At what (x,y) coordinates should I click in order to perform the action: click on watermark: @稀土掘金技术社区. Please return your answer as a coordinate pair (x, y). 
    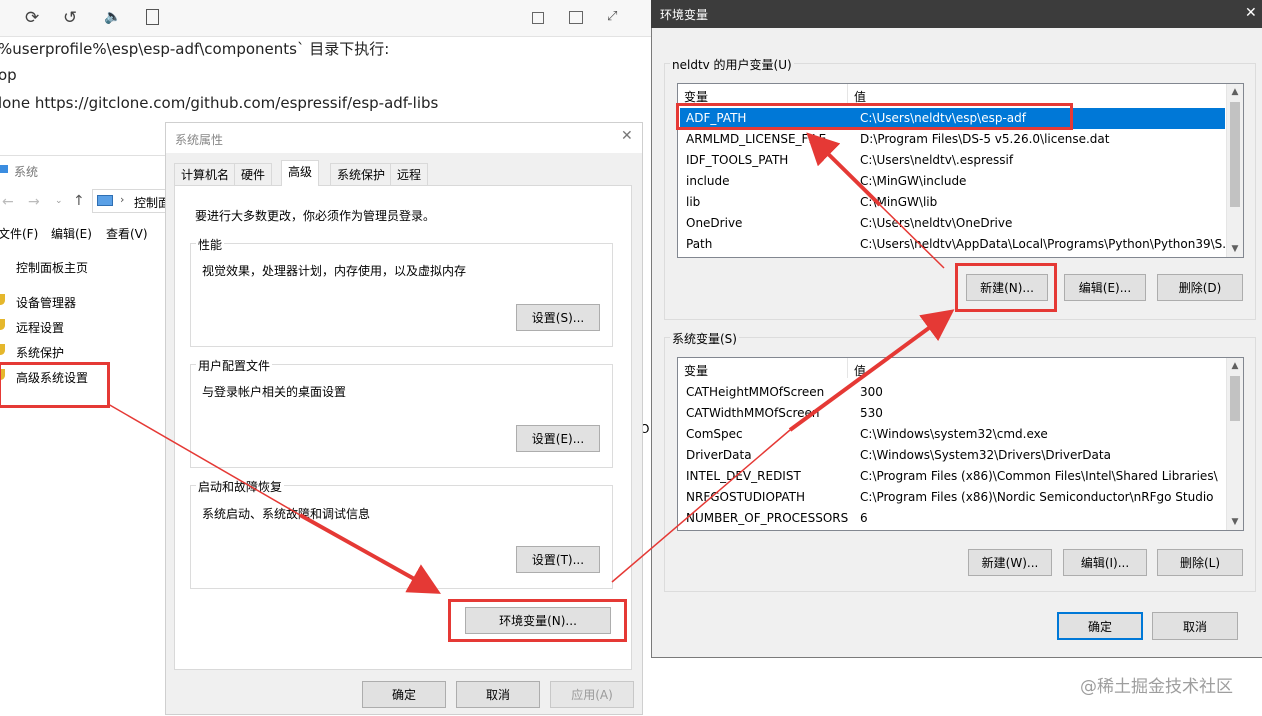
    Looking at the image, I should click on (1156, 687).